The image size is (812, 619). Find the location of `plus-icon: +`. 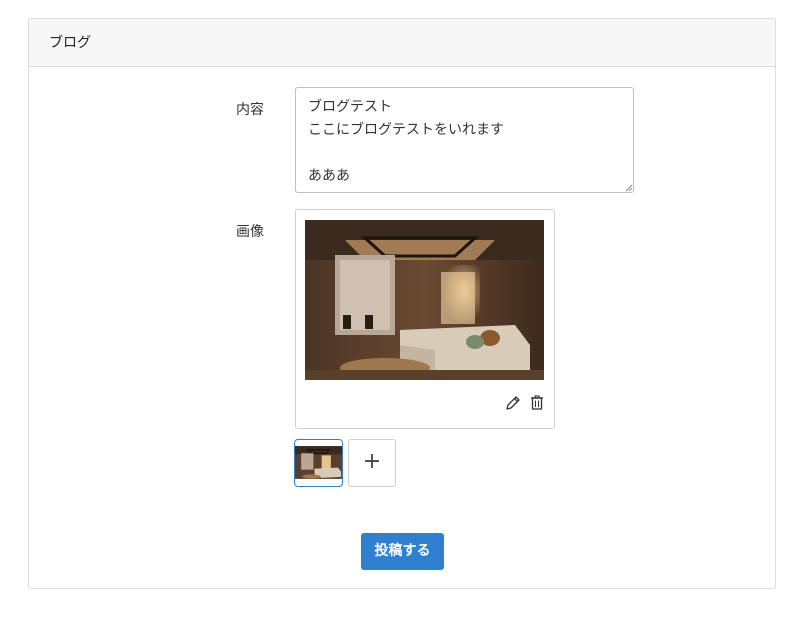

plus-icon: + is located at coordinates (372, 461).